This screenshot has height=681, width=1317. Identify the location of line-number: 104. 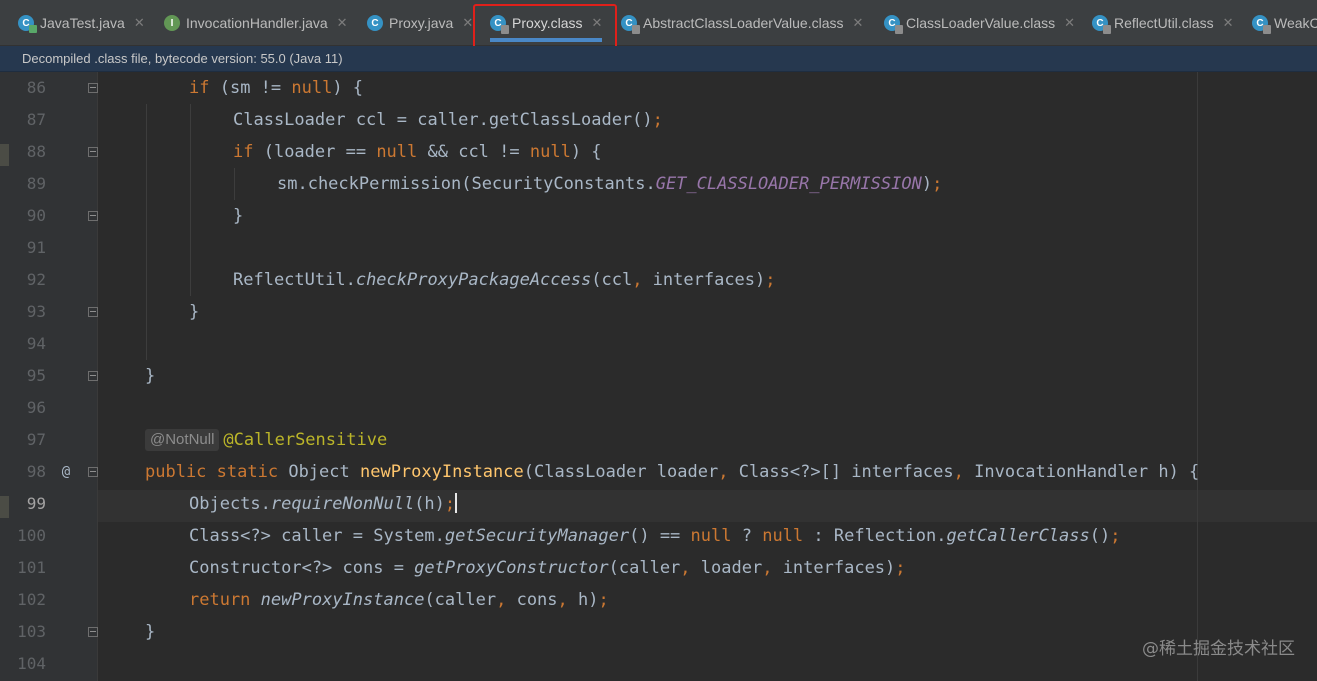
(31, 663).